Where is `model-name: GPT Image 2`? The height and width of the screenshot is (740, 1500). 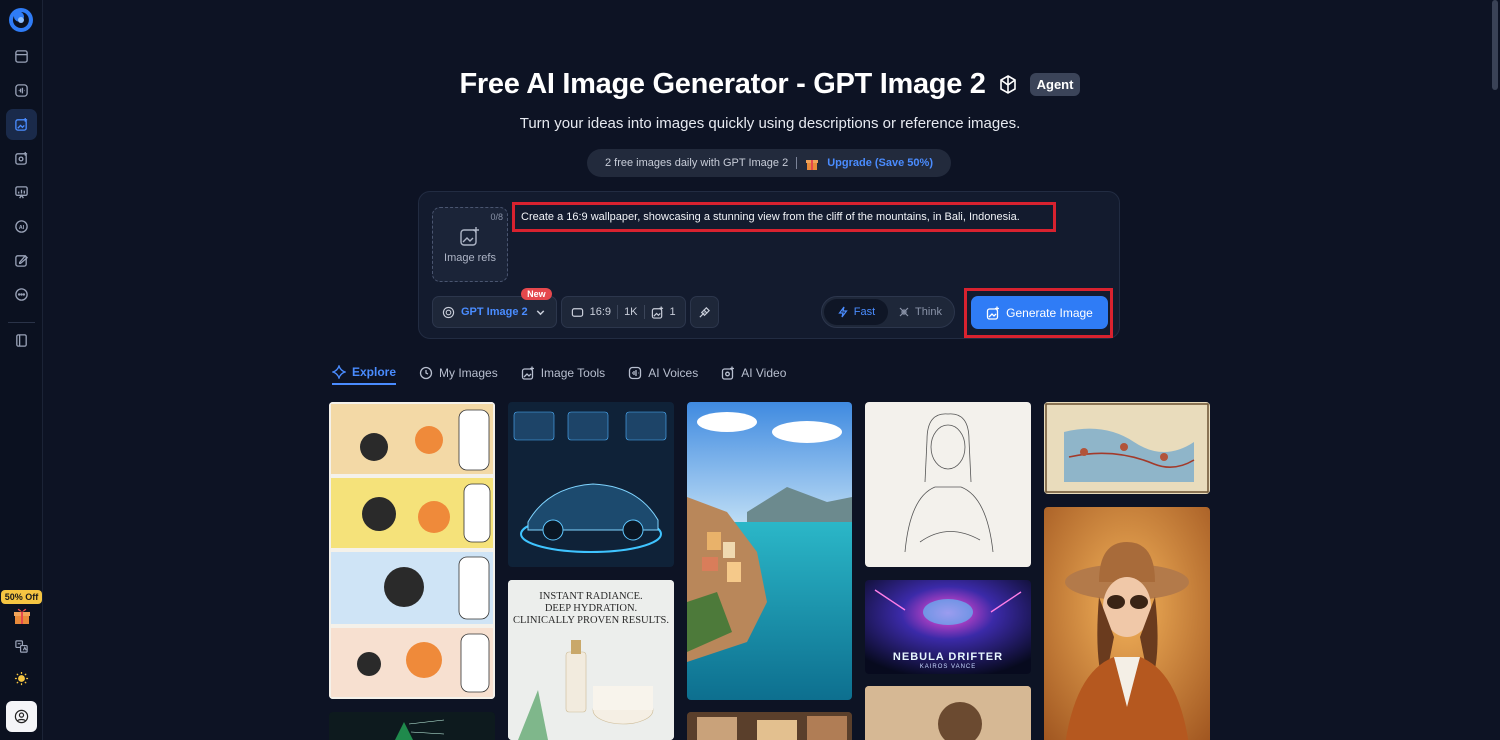
model-name: GPT Image 2 is located at coordinates (494, 312).